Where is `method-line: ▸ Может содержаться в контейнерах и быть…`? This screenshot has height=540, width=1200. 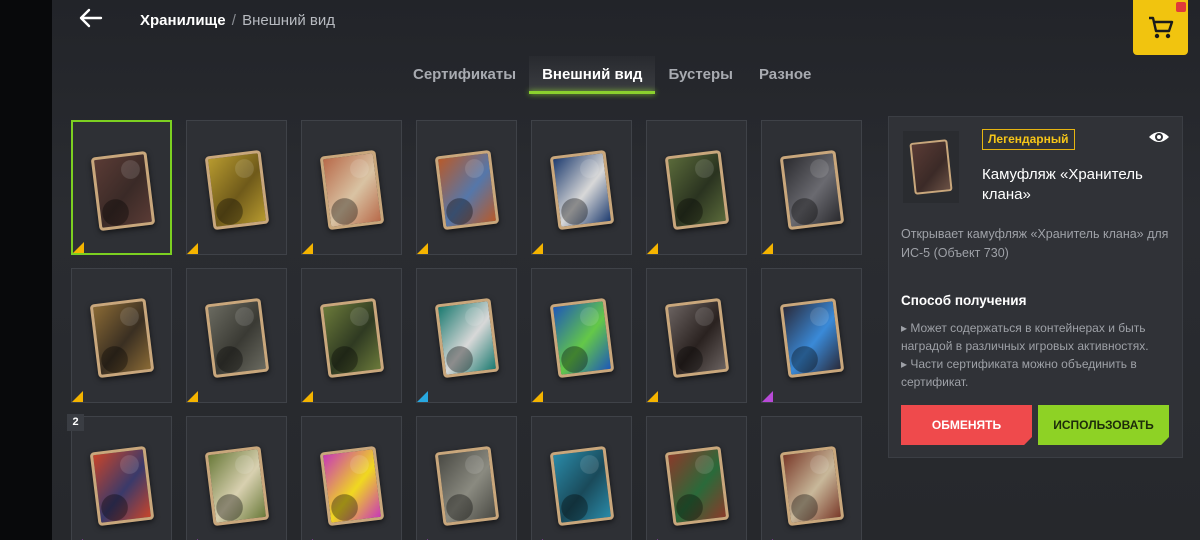 method-line: ▸ Может содержаться в контейнерах и быть… is located at coordinates (1025, 337).